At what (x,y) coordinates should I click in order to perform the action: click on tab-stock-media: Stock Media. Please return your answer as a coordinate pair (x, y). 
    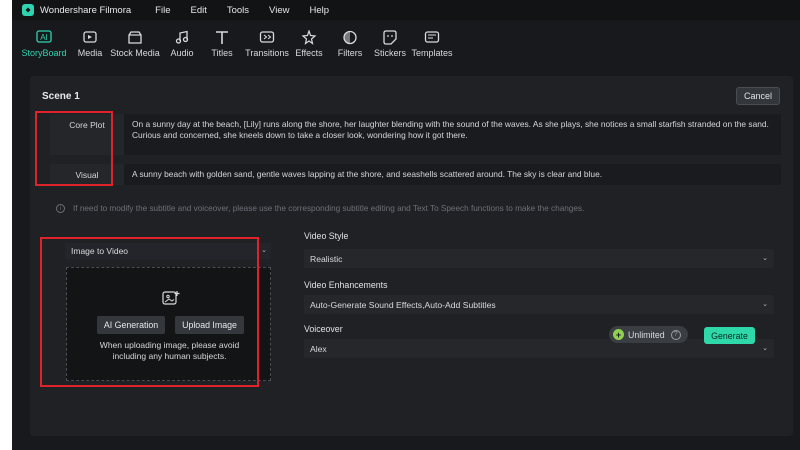
    Looking at the image, I should click on (135, 42).